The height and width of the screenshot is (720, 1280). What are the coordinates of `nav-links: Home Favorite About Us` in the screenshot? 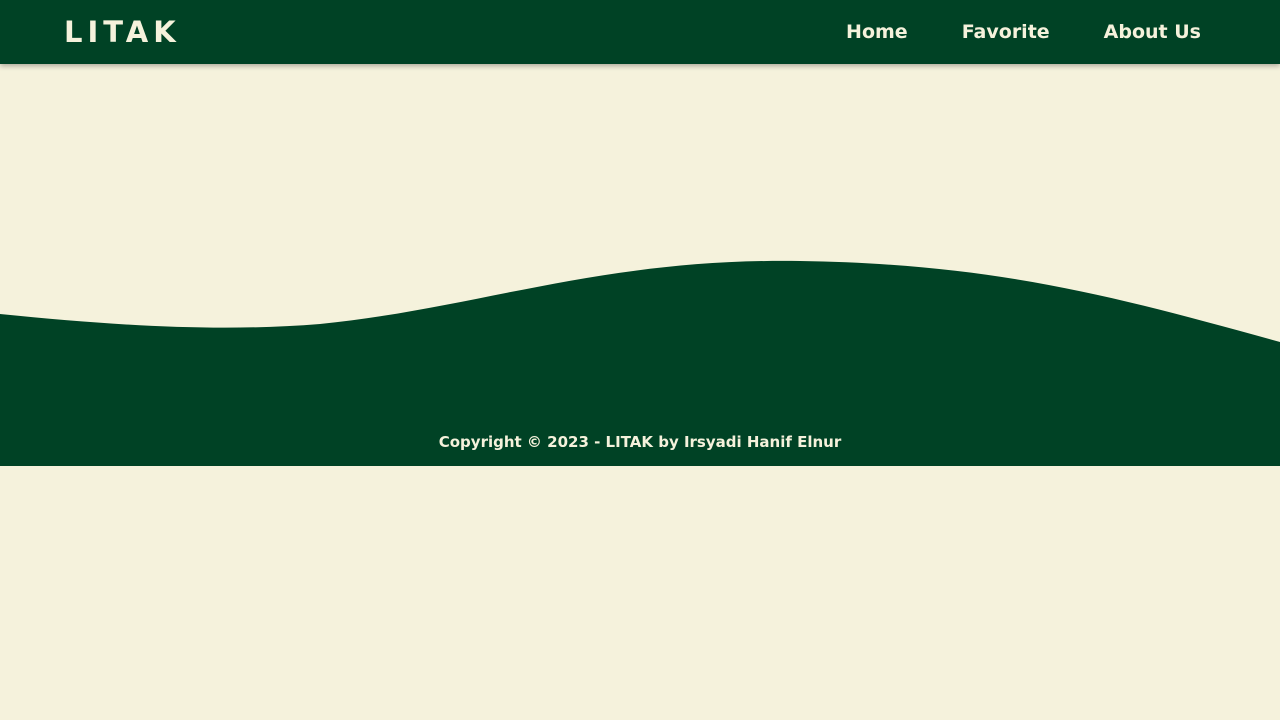 It's located at (1023, 32).